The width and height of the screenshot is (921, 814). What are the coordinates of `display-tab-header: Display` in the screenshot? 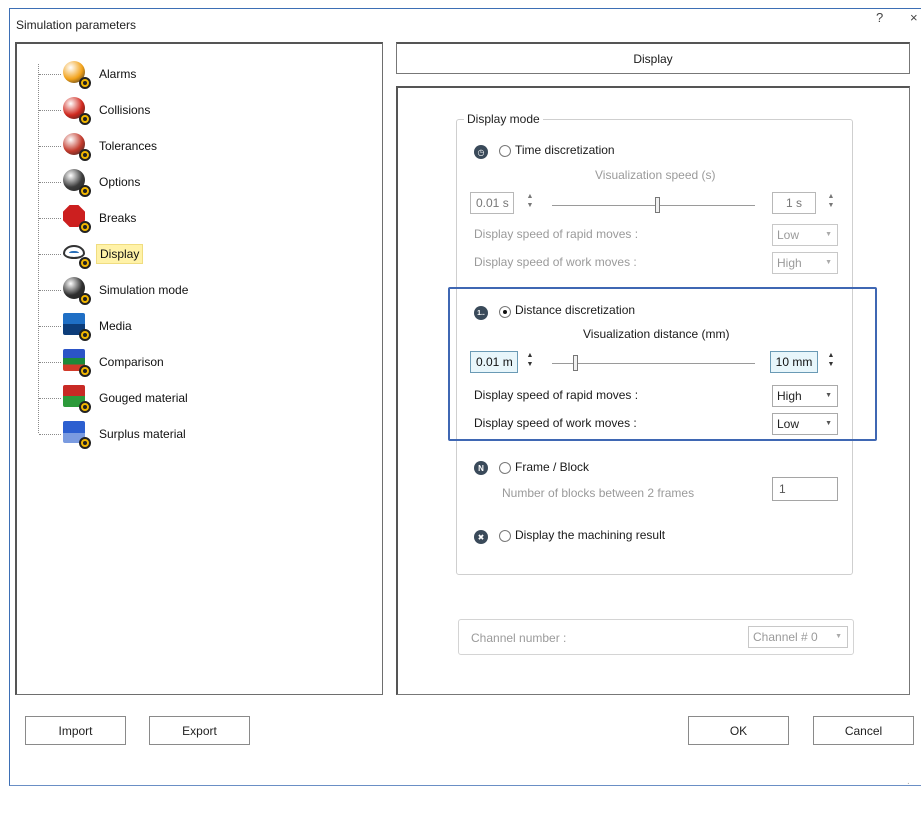 It's located at (653, 58).